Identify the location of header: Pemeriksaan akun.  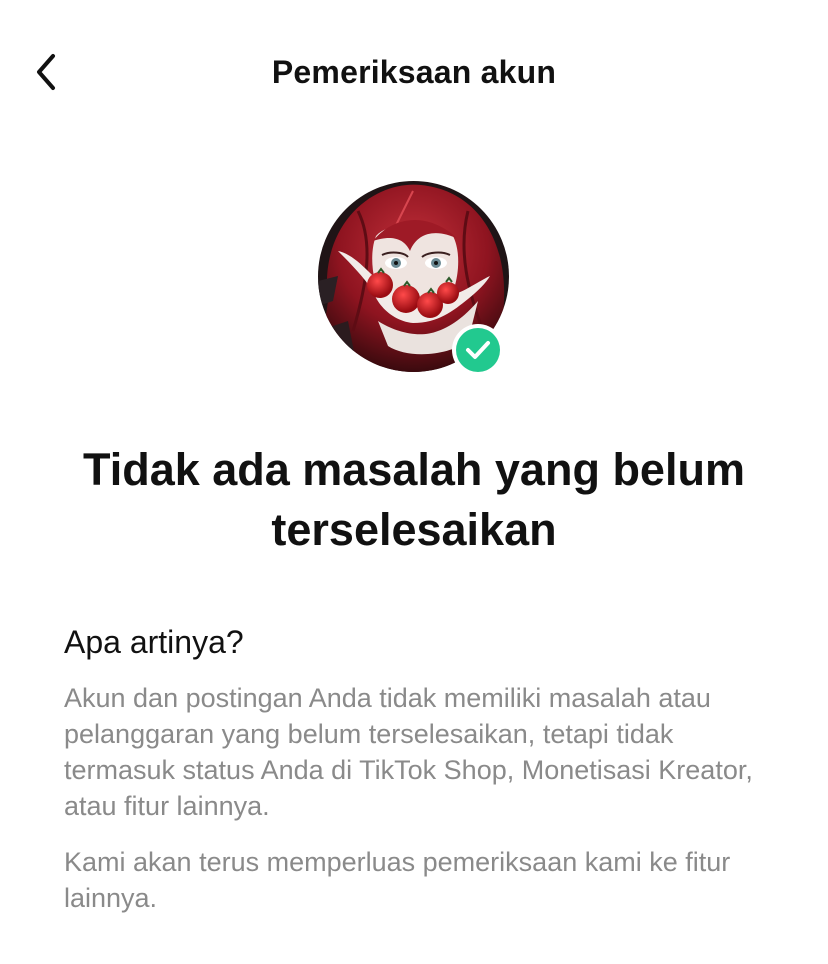
(414, 70).